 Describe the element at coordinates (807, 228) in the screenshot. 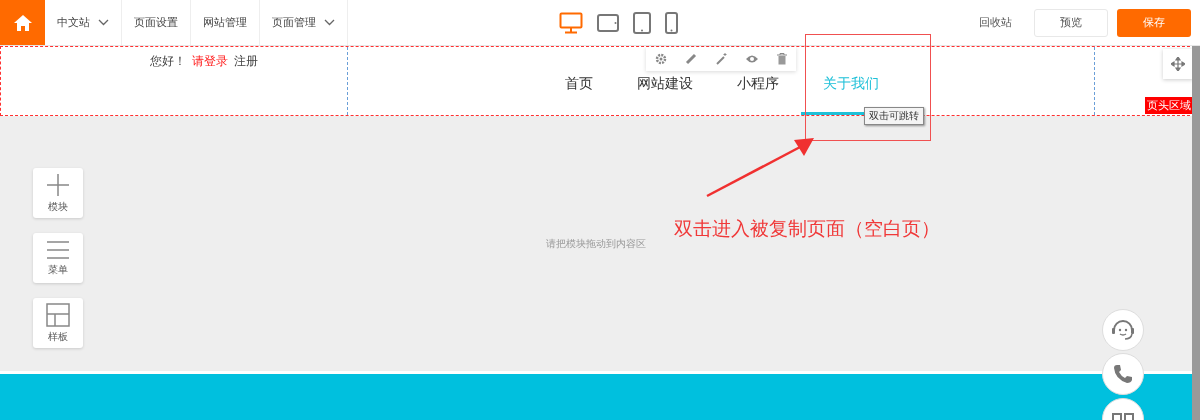

I see `annotation-text: 双击进入被复制页面（空白页）` at that location.